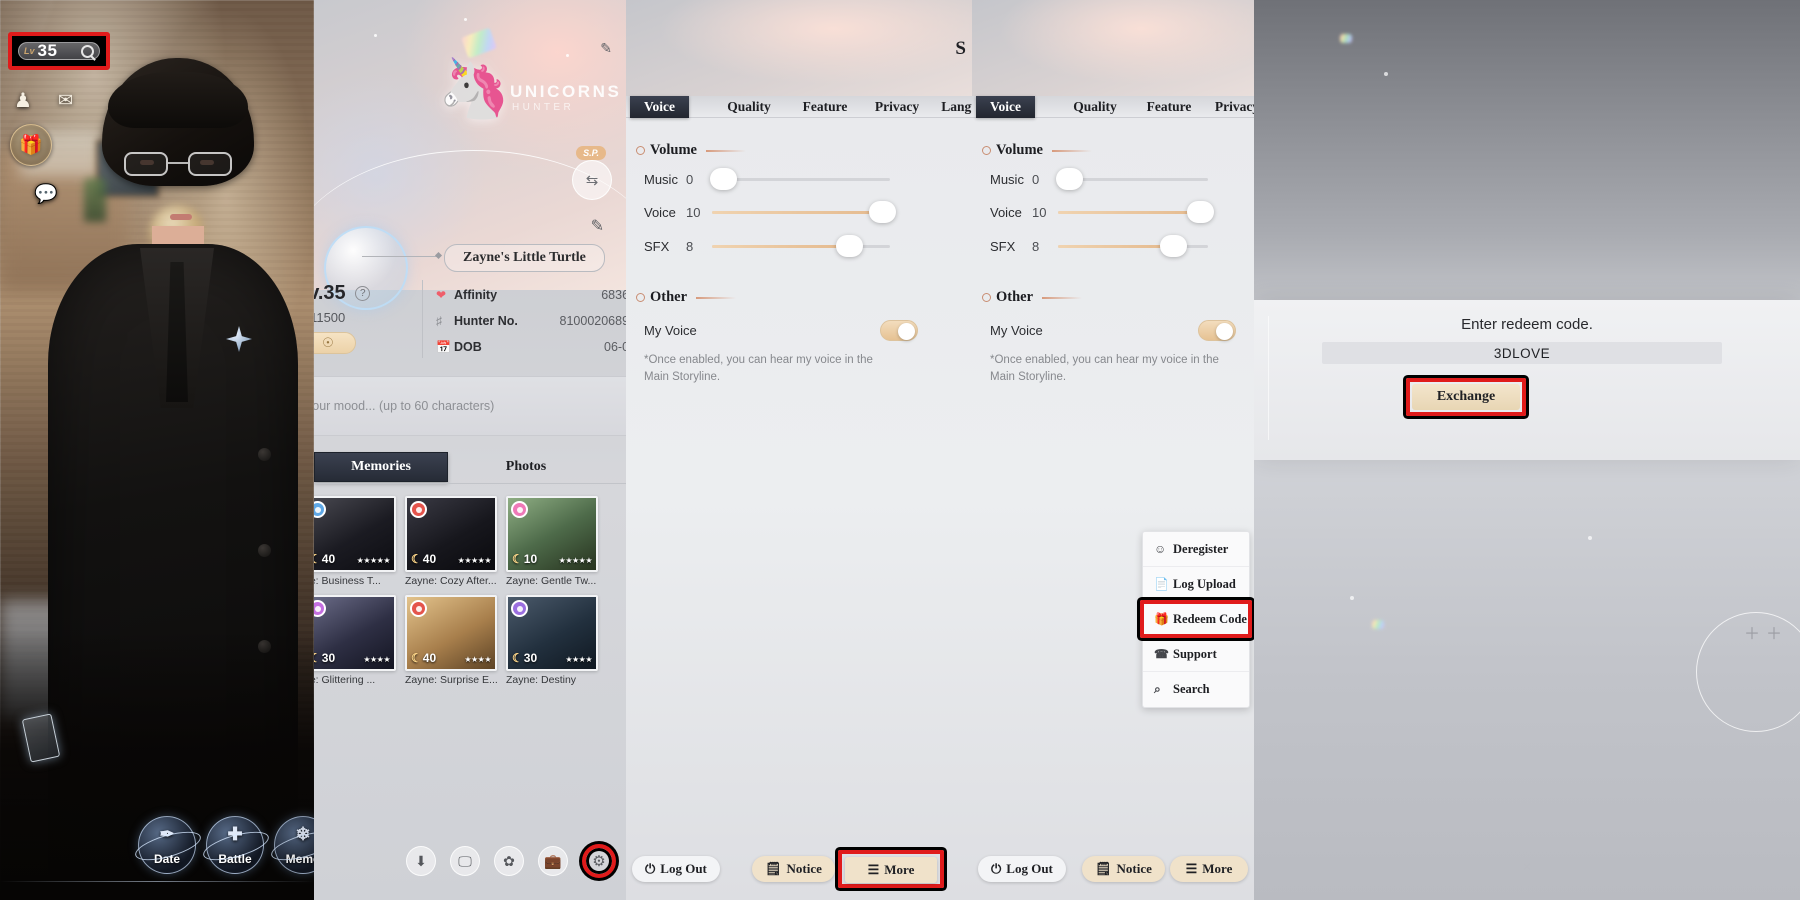 This screenshot has height=900, width=1800. Describe the element at coordinates (669, 297) in the screenshot. I see `section-label-other: Other` at that location.